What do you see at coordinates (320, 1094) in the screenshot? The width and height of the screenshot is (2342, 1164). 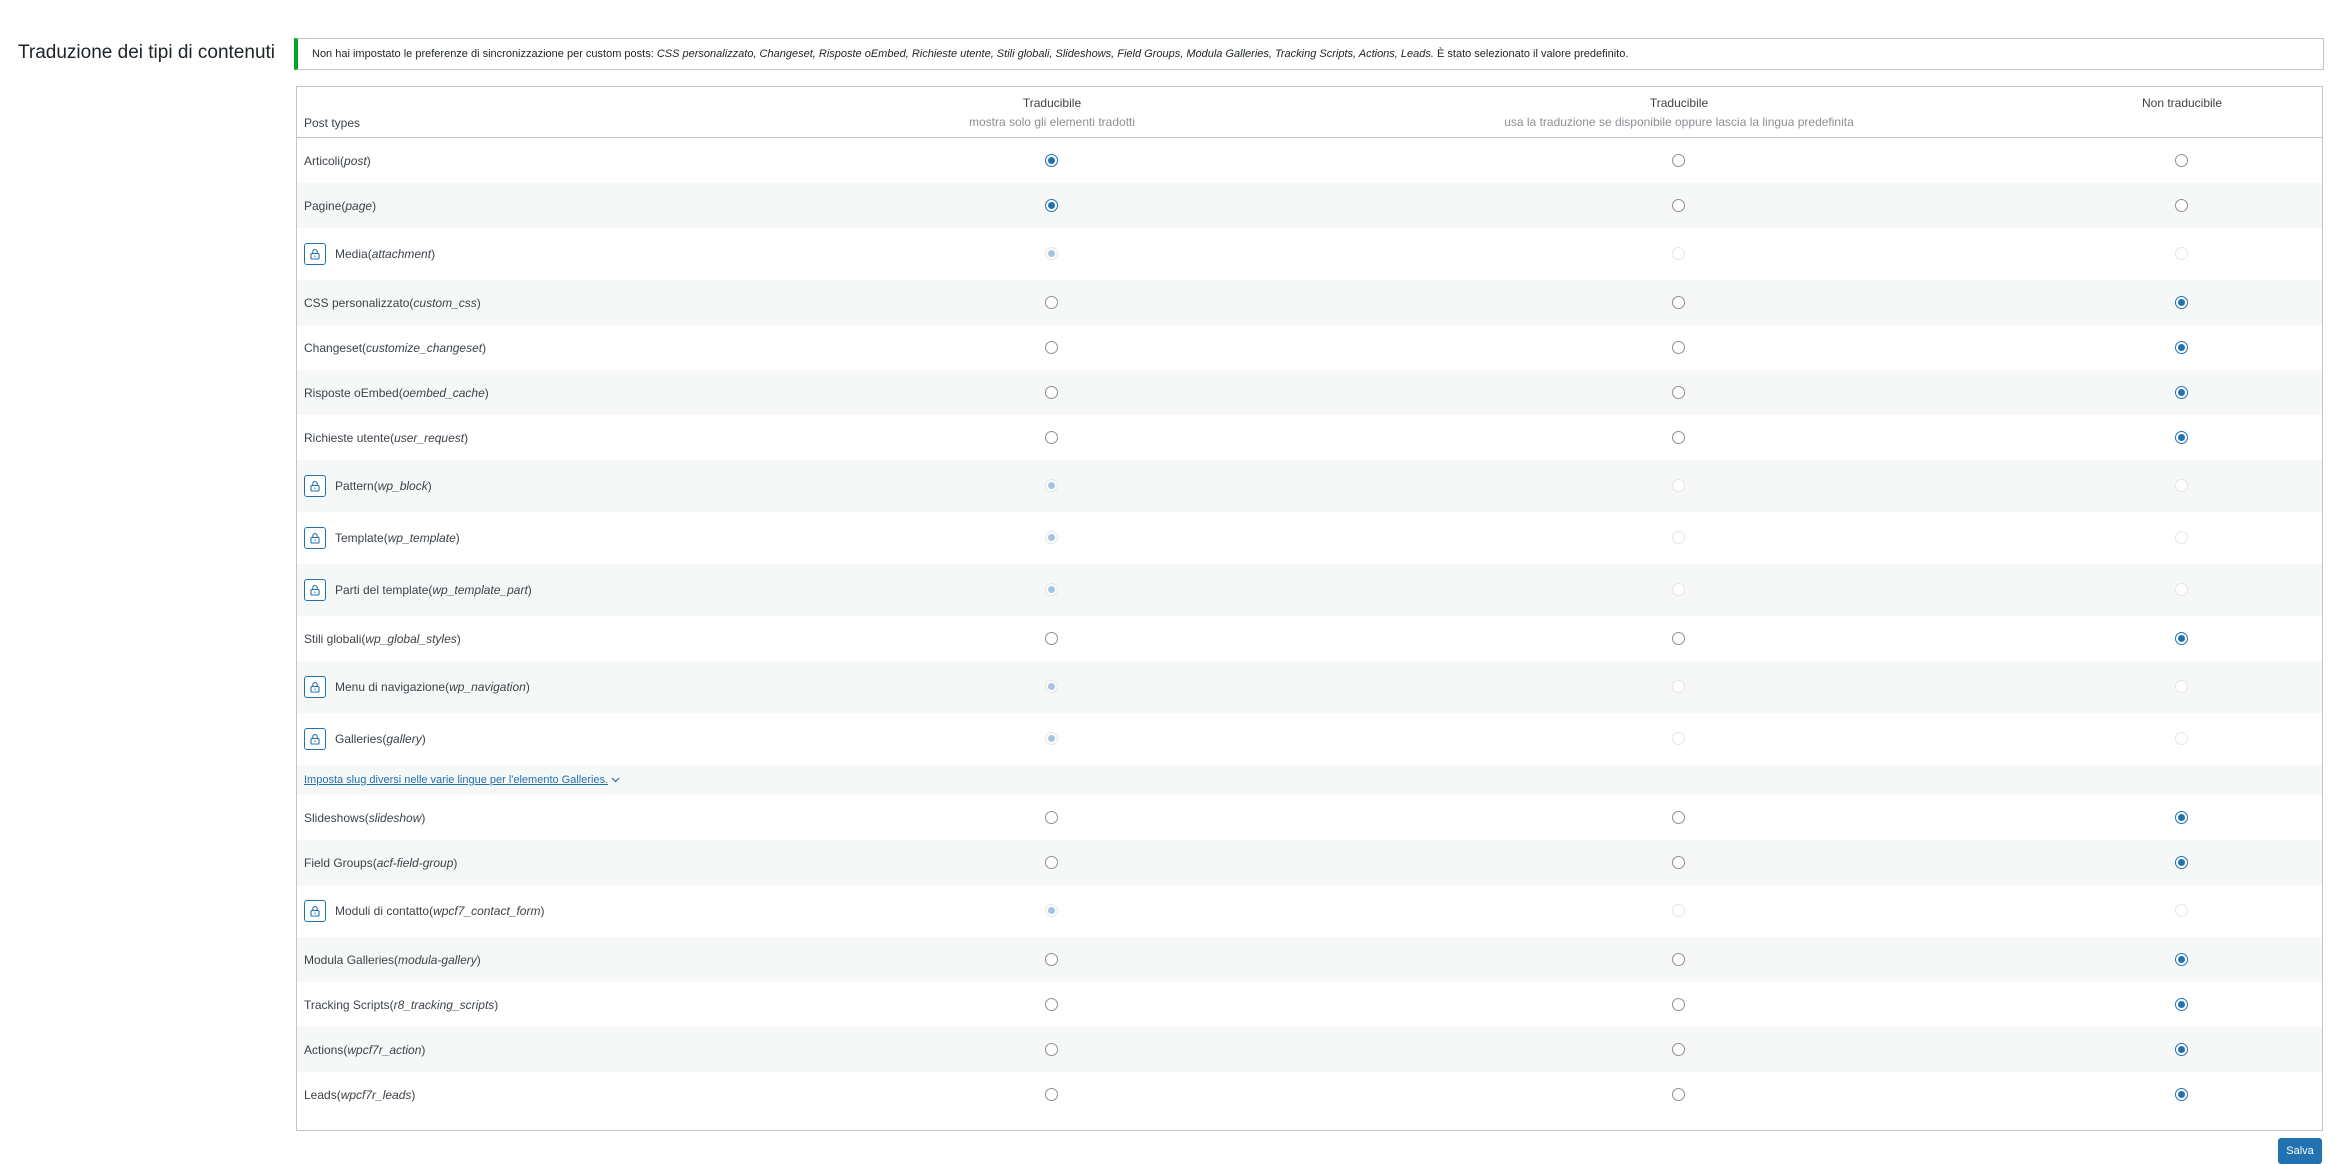 I see `post-type-label: Leads` at bounding box center [320, 1094].